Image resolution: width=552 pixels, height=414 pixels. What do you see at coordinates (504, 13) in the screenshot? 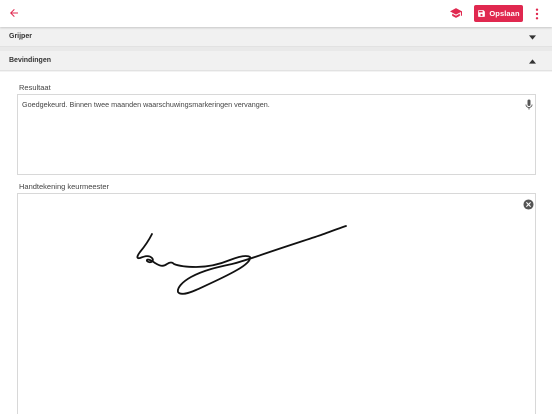
I see `save-button-label: Opslaan` at bounding box center [504, 13].